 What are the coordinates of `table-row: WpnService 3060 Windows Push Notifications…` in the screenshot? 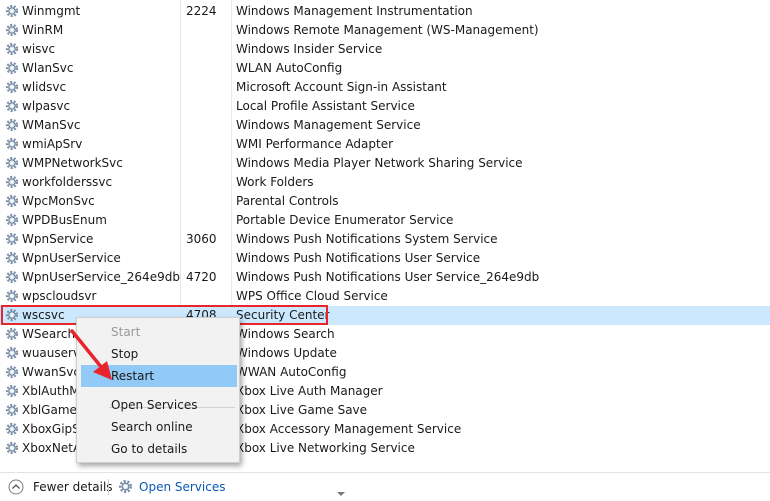 It's located at (385, 239).